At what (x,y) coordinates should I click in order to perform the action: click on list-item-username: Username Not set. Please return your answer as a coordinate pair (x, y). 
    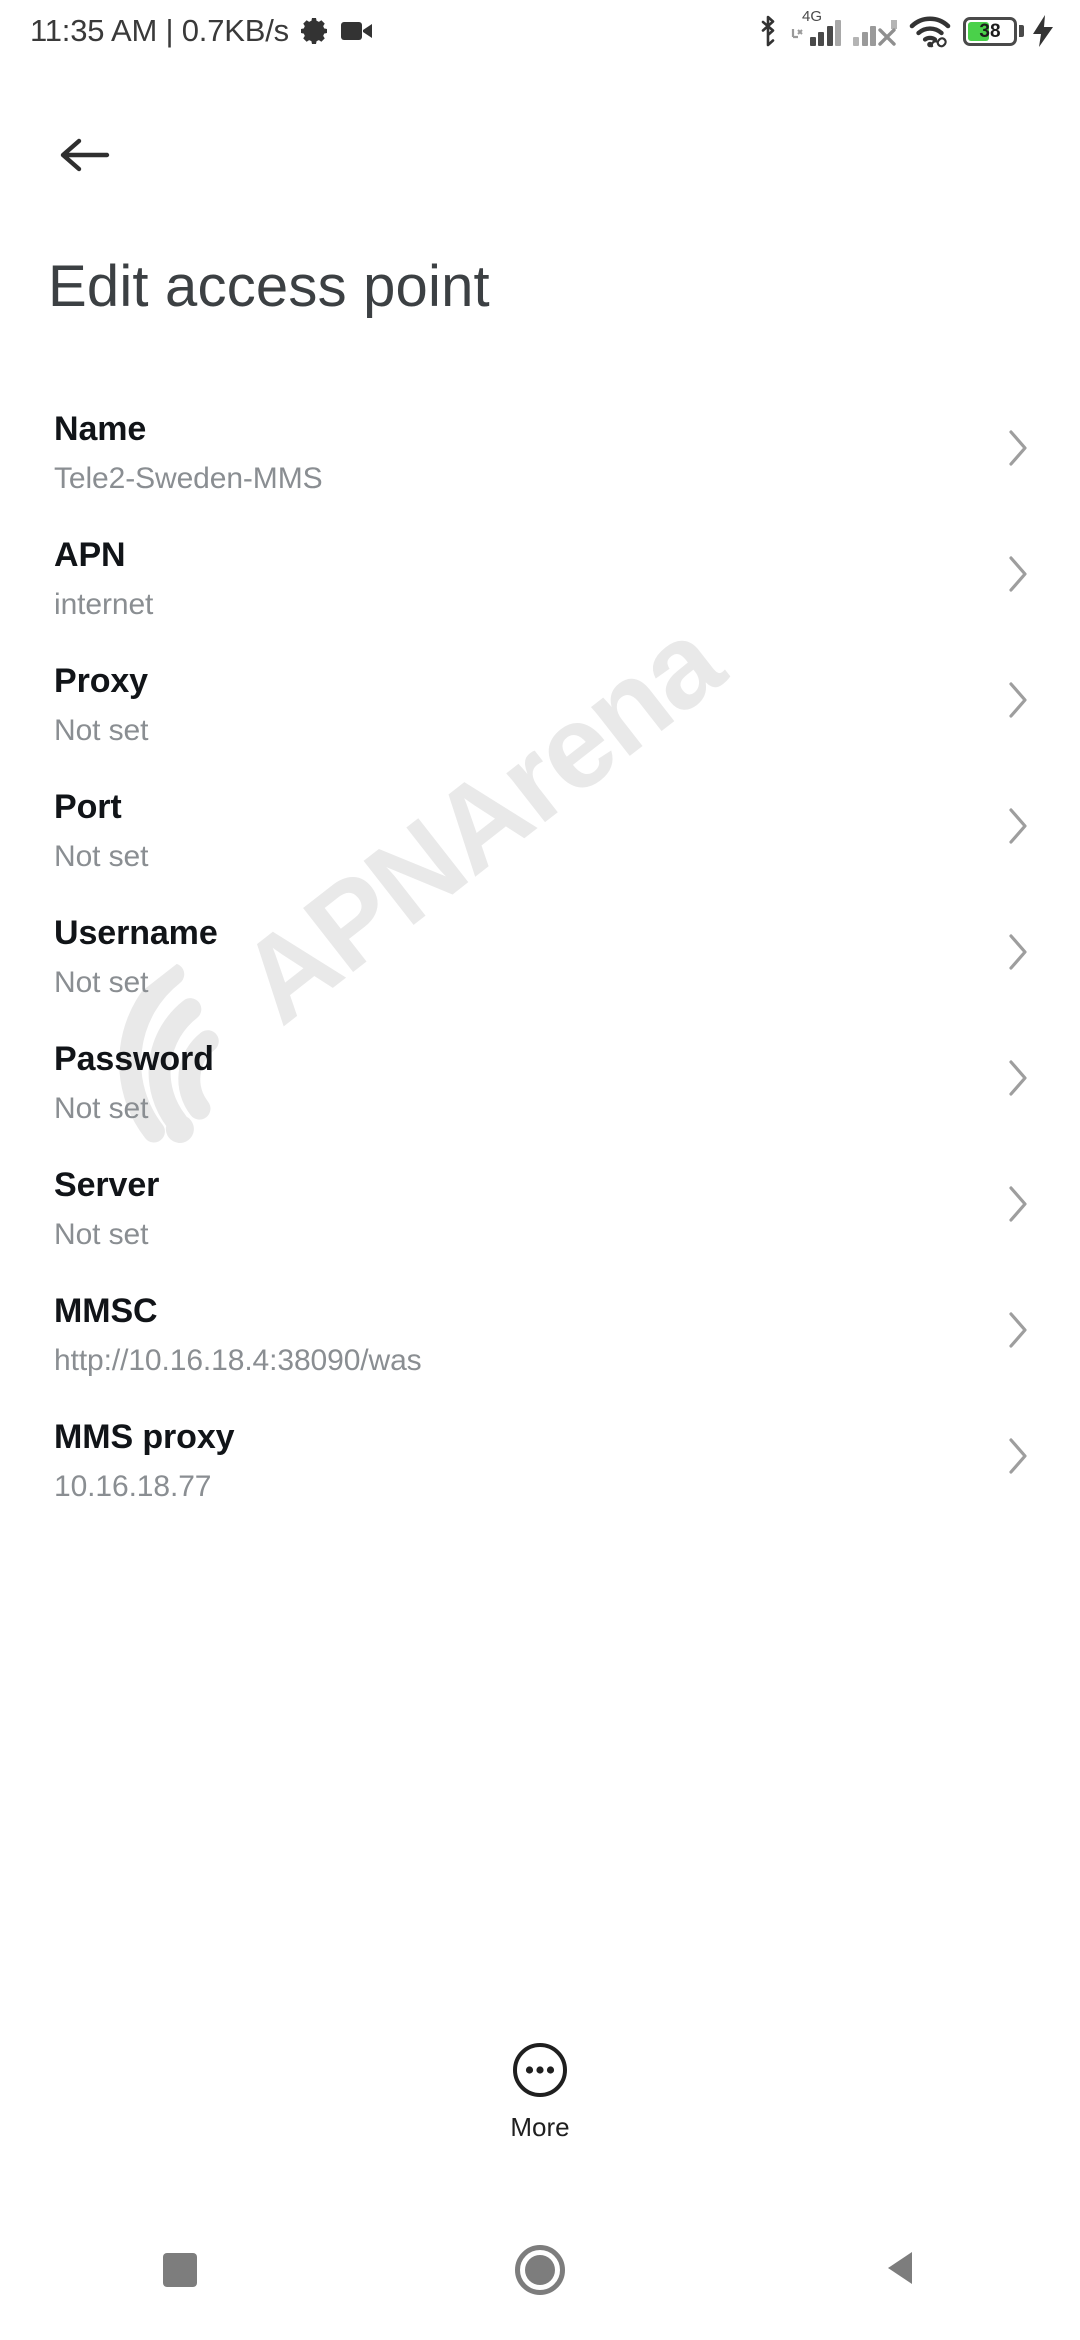
    Looking at the image, I should click on (540, 977).